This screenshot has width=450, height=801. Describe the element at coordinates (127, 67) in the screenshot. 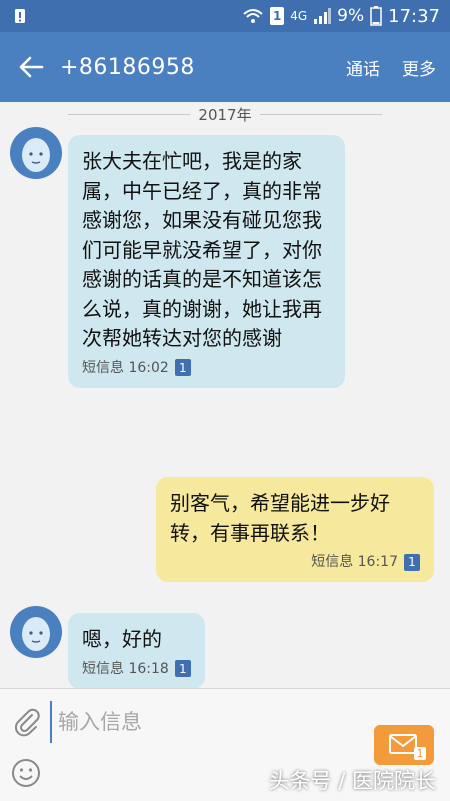

I see `contact-number: +86186958` at that location.